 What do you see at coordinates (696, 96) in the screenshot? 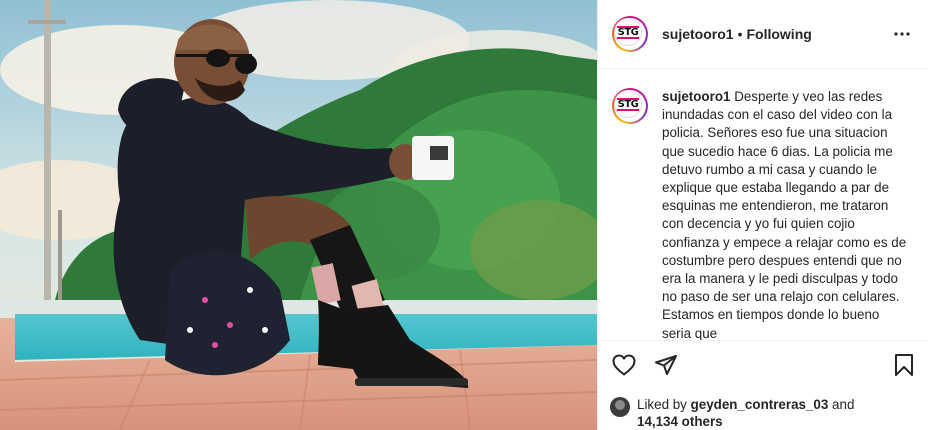
I see `caption-username: sujetooro1` at bounding box center [696, 96].